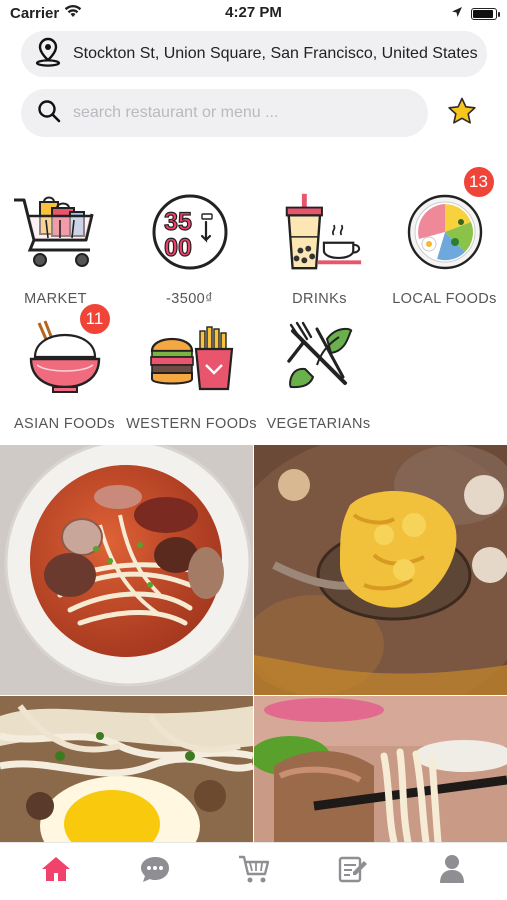 The width and height of the screenshot is (507, 900). I want to click on tab-orders, so click(353, 872).